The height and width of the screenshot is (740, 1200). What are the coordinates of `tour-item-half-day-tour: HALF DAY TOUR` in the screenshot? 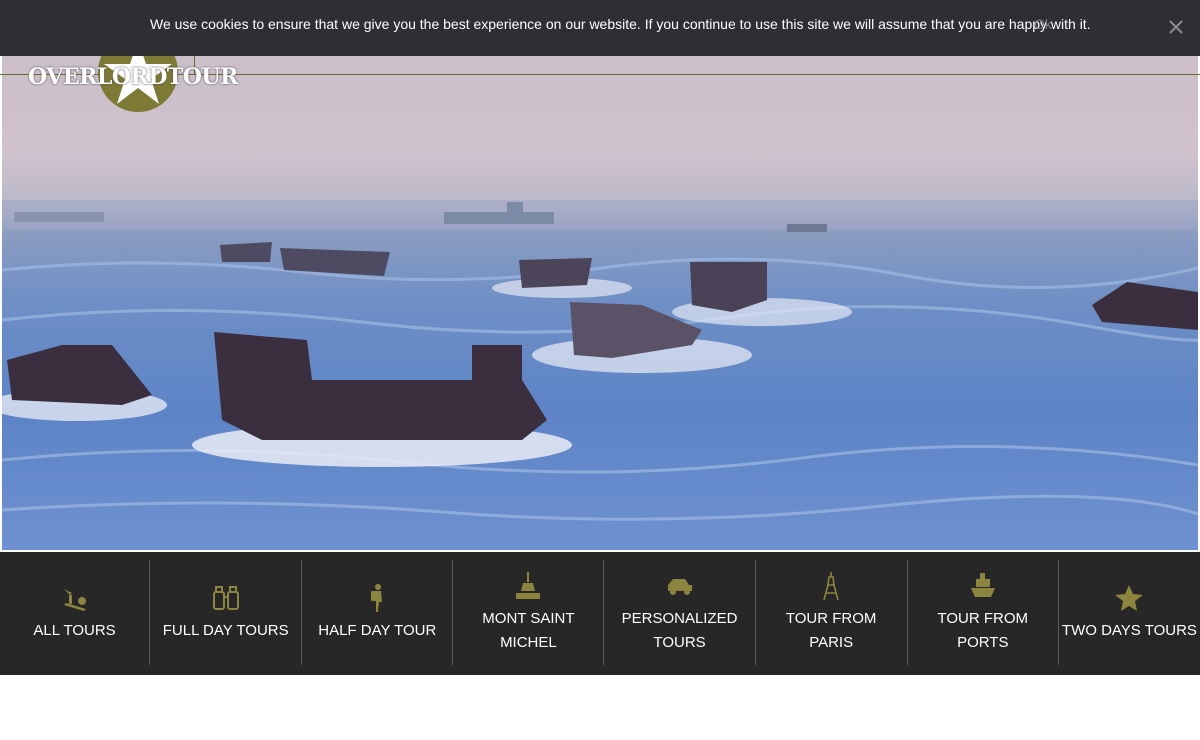 It's located at (376, 612).